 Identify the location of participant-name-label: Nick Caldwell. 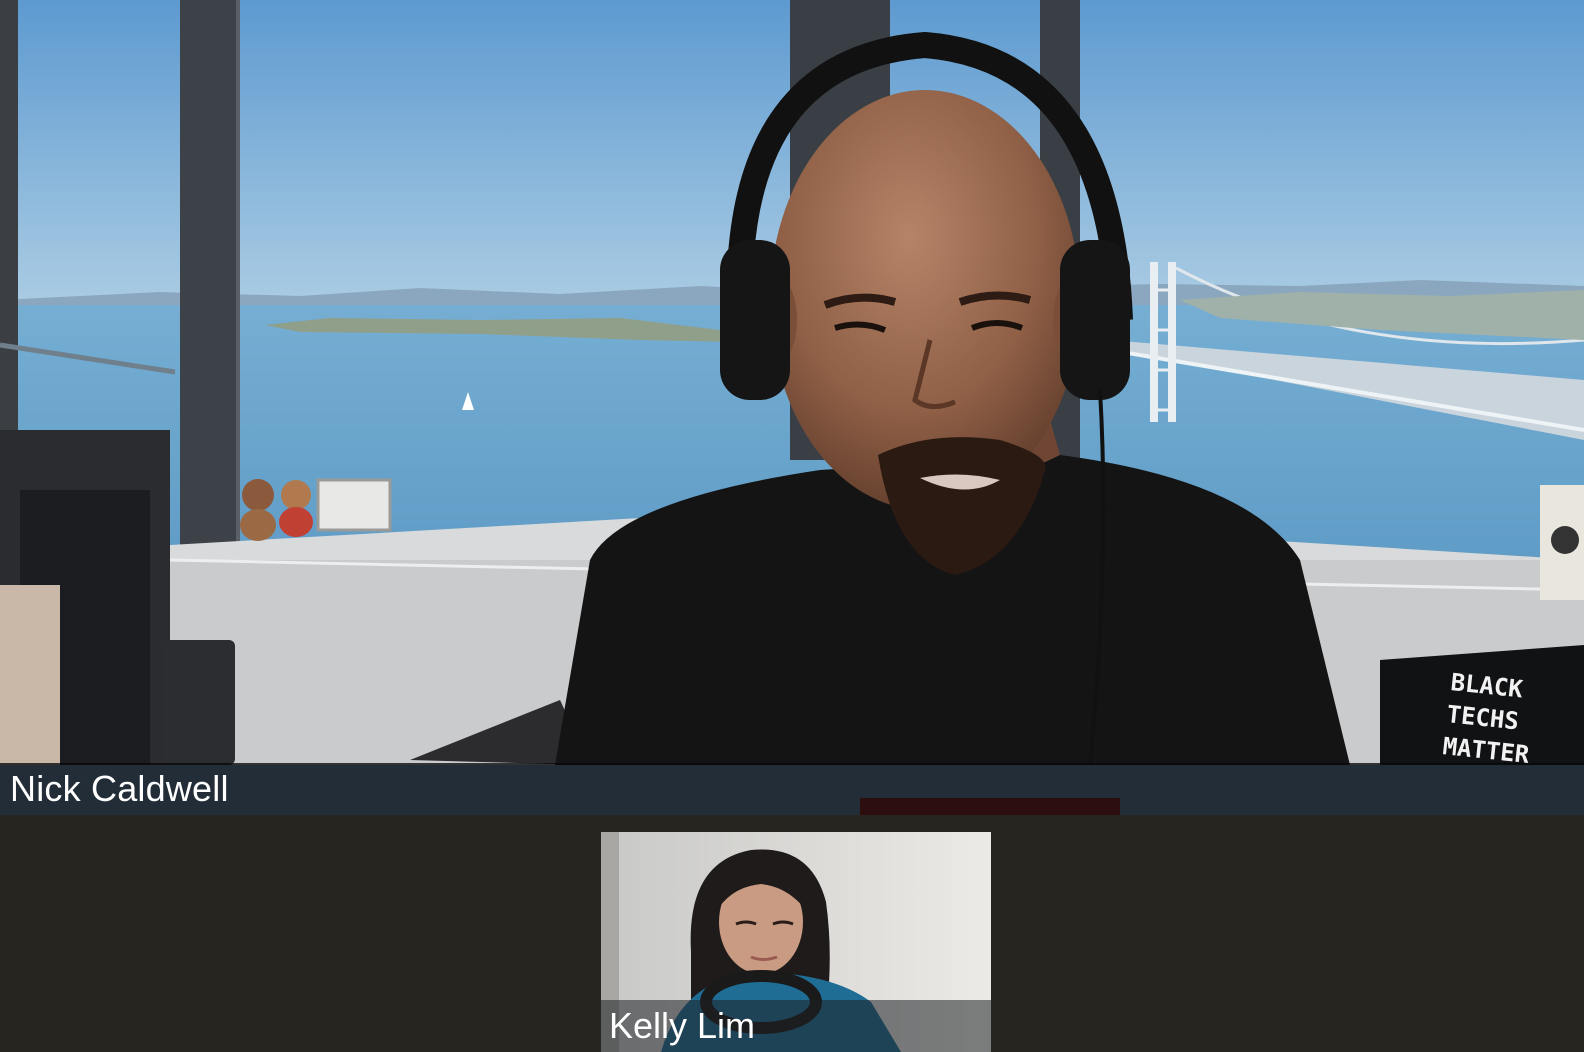
(119, 788).